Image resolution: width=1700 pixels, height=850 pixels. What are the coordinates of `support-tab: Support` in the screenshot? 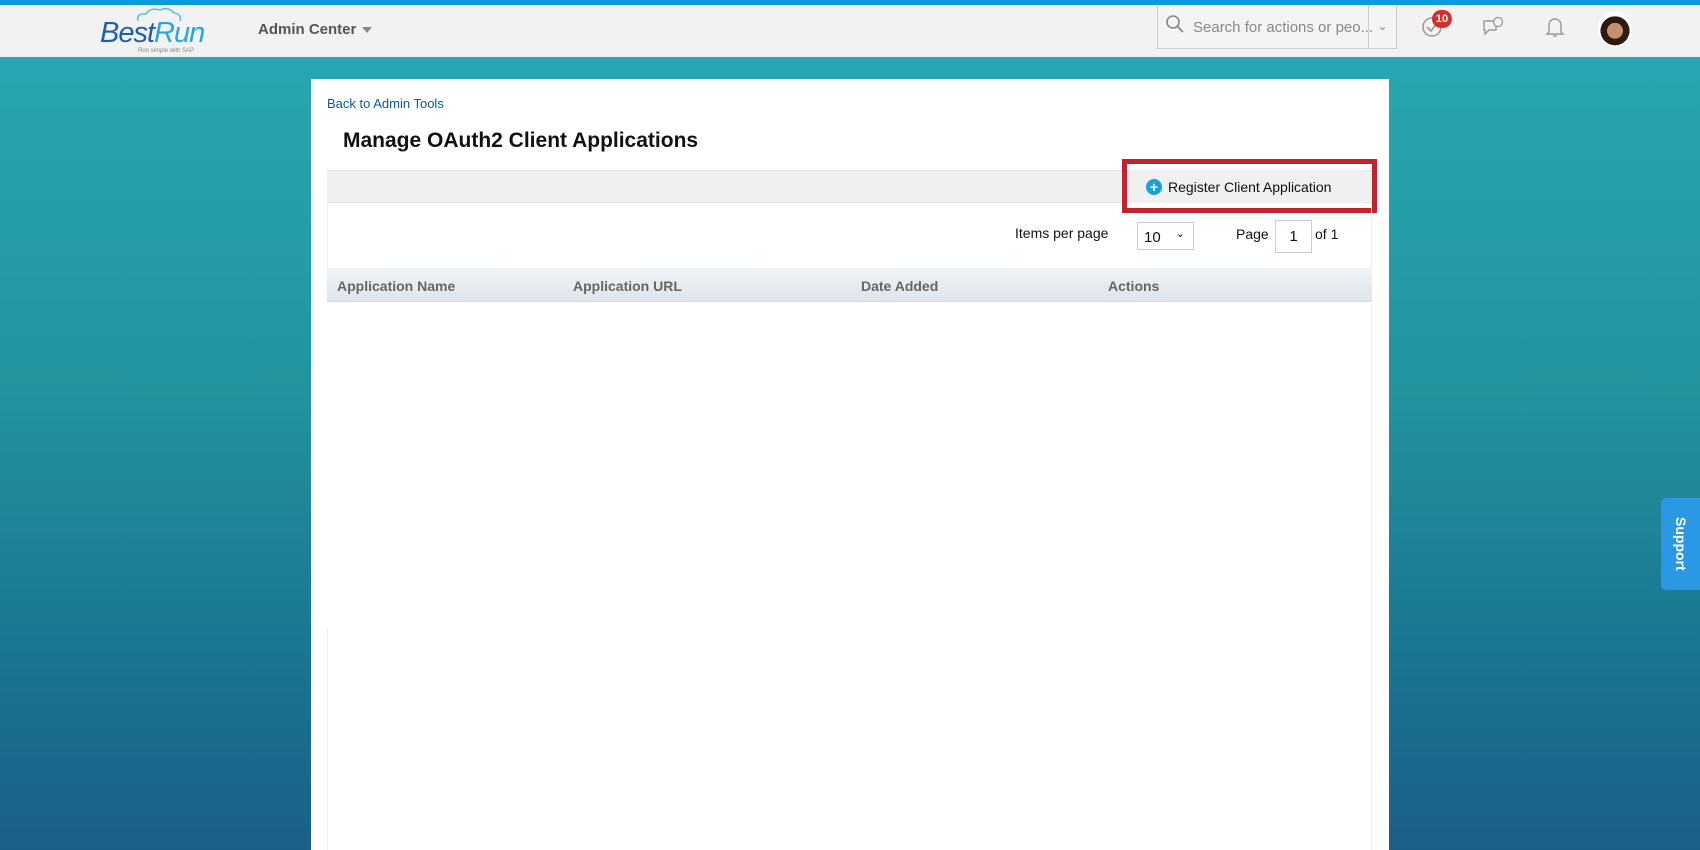 It's located at (1680, 544).